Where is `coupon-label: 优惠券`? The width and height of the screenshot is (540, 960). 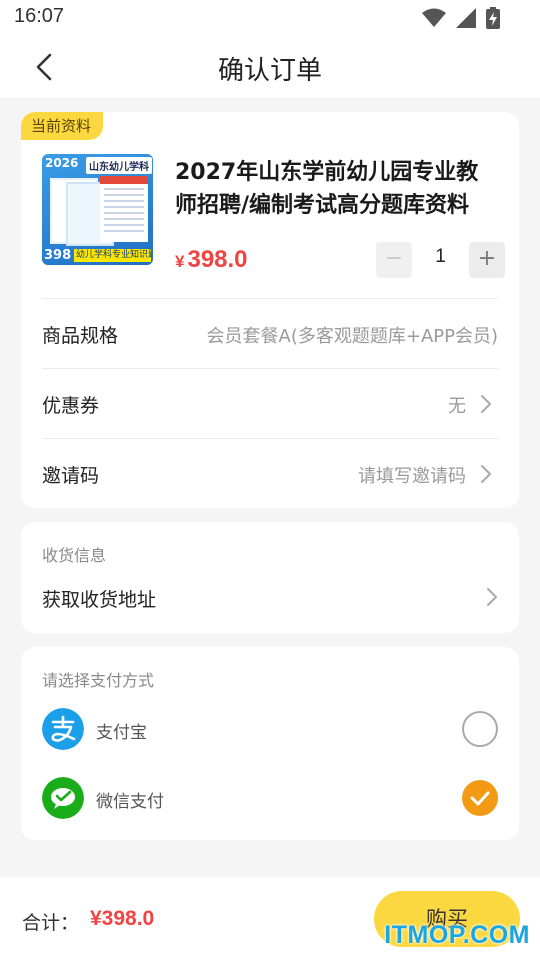 coupon-label: 优惠券 is located at coordinates (71, 406).